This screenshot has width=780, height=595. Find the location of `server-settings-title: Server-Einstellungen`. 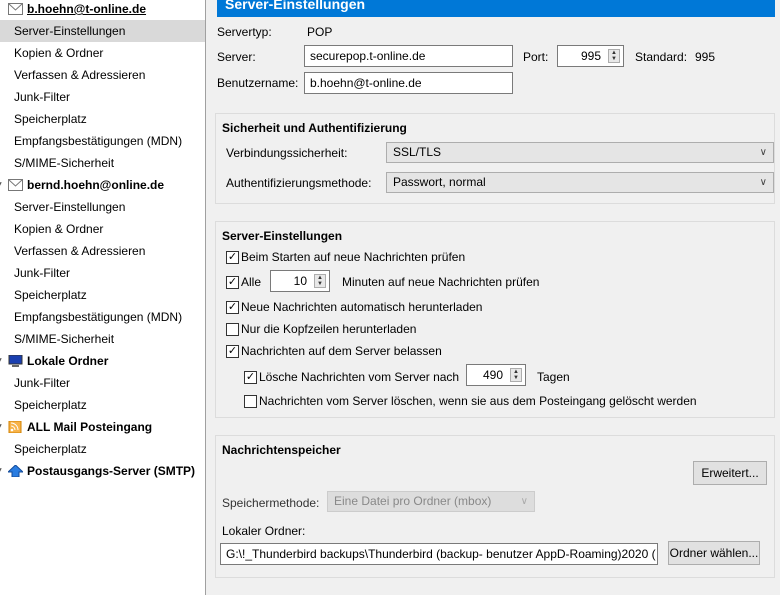

server-settings-title: Server-Einstellungen is located at coordinates (282, 236).